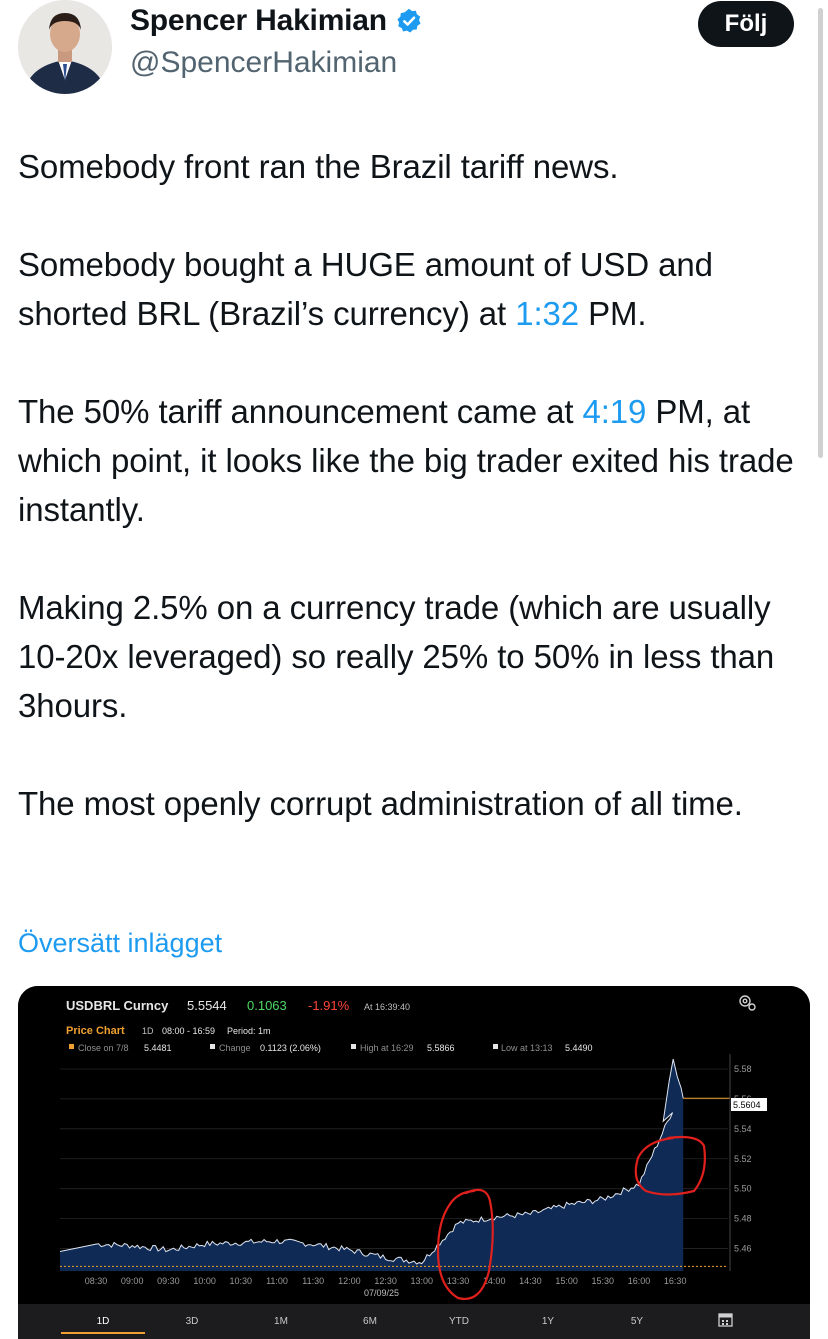 The height and width of the screenshot is (1339, 828). I want to click on quote-time: At 16:39:40, so click(387, 1007).